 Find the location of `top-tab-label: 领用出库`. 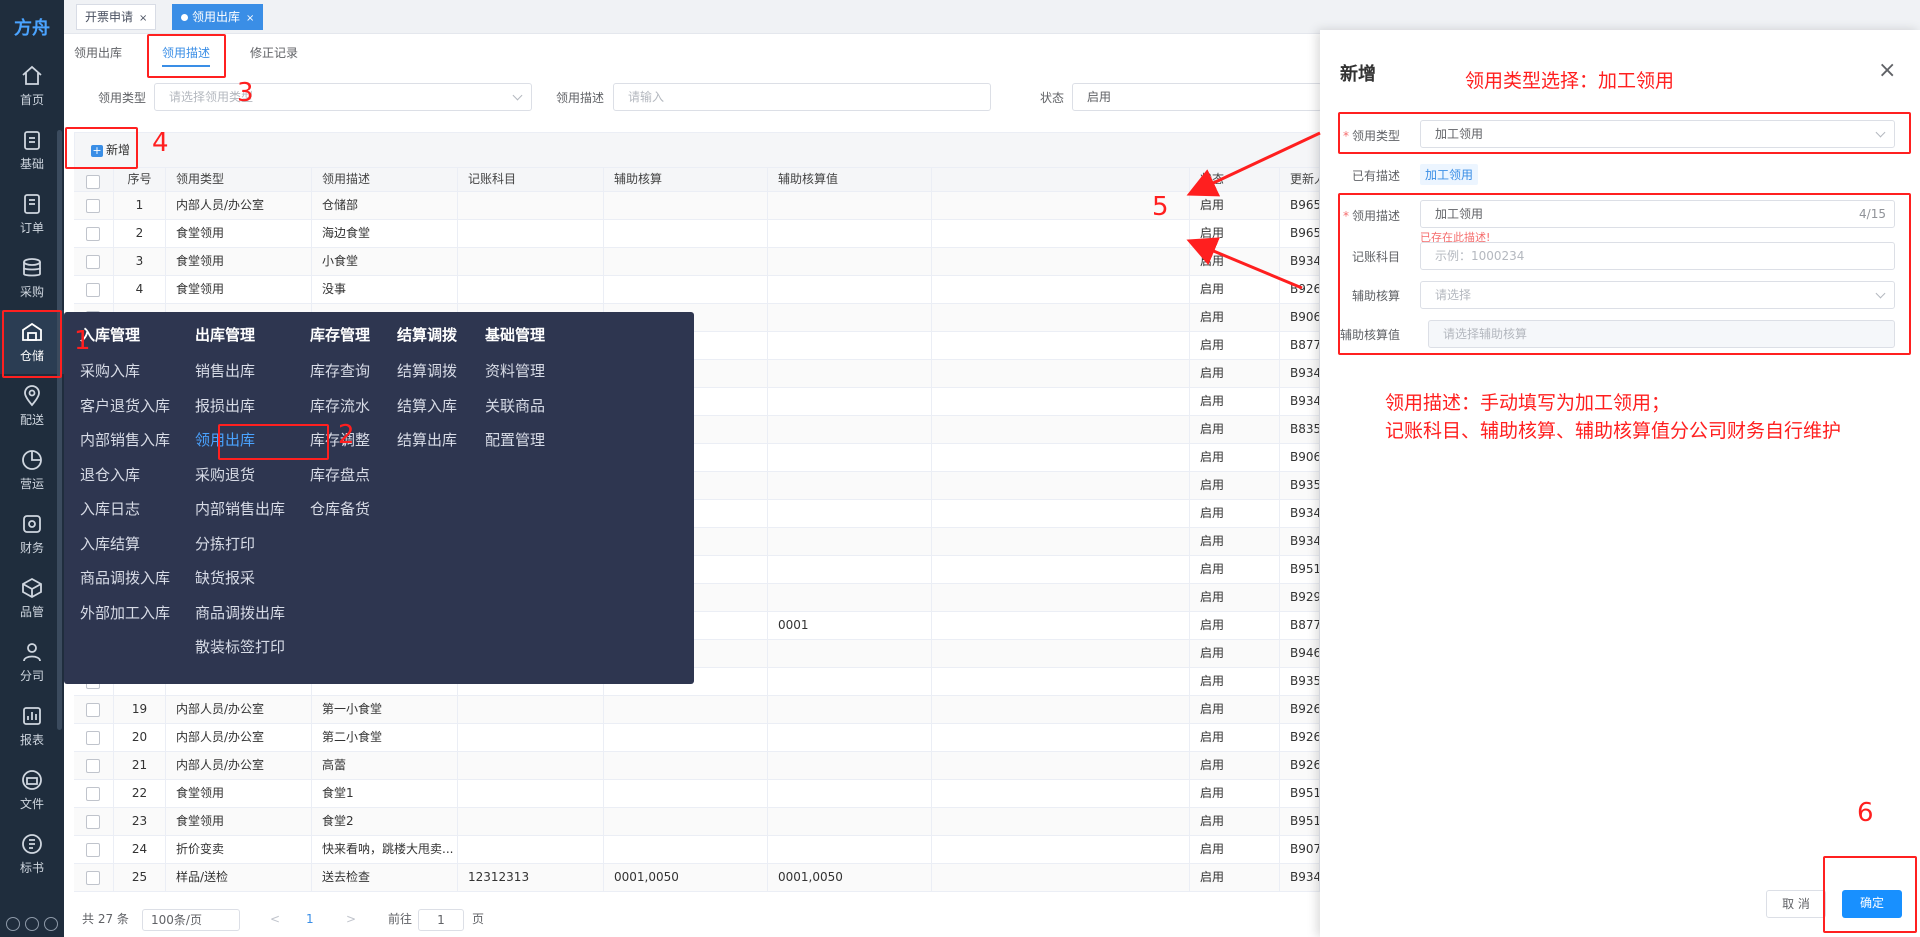

top-tab-label: 领用出库 is located at coordinates (216, 17).